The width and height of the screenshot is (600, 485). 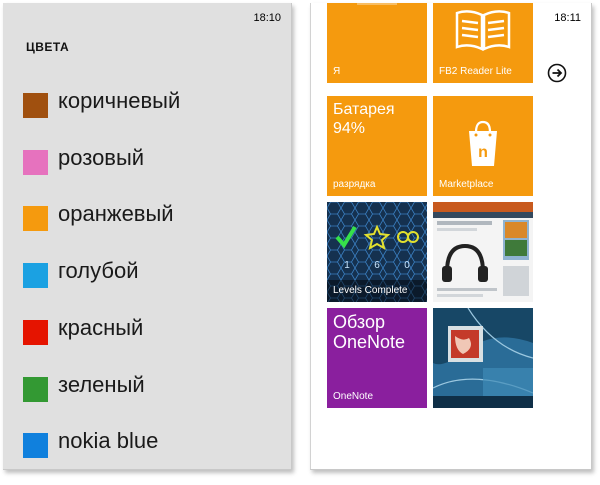 What do you see at coordinates (48, 47) in the screenshot?
I see `page-title: ЦВЕТА` at bounding box center [48, 47].